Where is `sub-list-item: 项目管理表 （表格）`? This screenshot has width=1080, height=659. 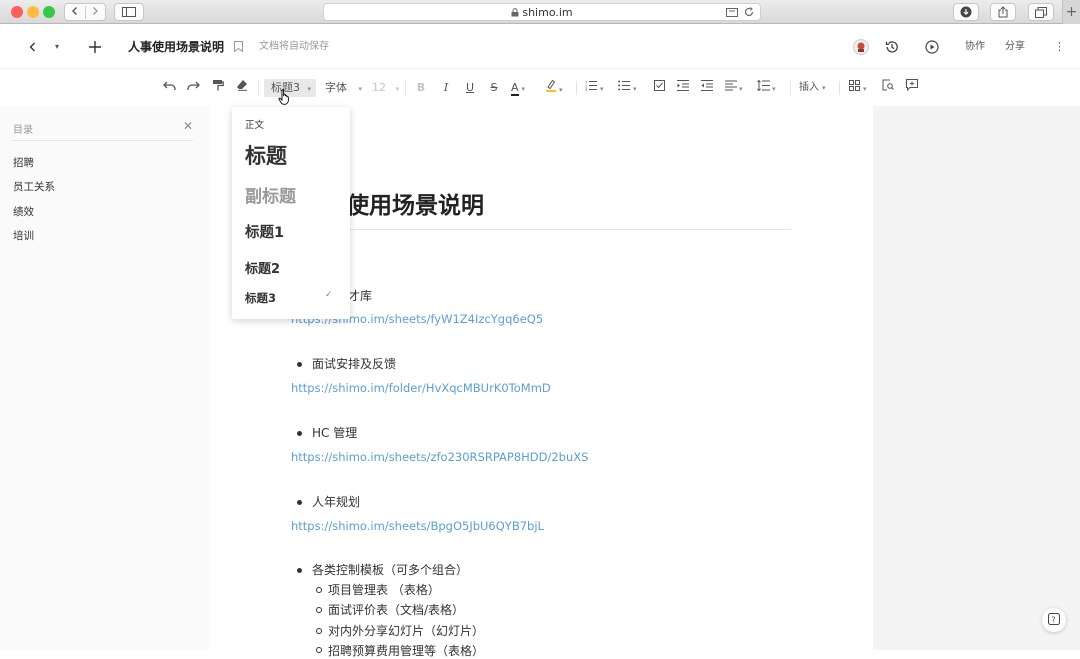
sub-list-item: 项目管理表 （表格） is located at coordinates (384, 590).